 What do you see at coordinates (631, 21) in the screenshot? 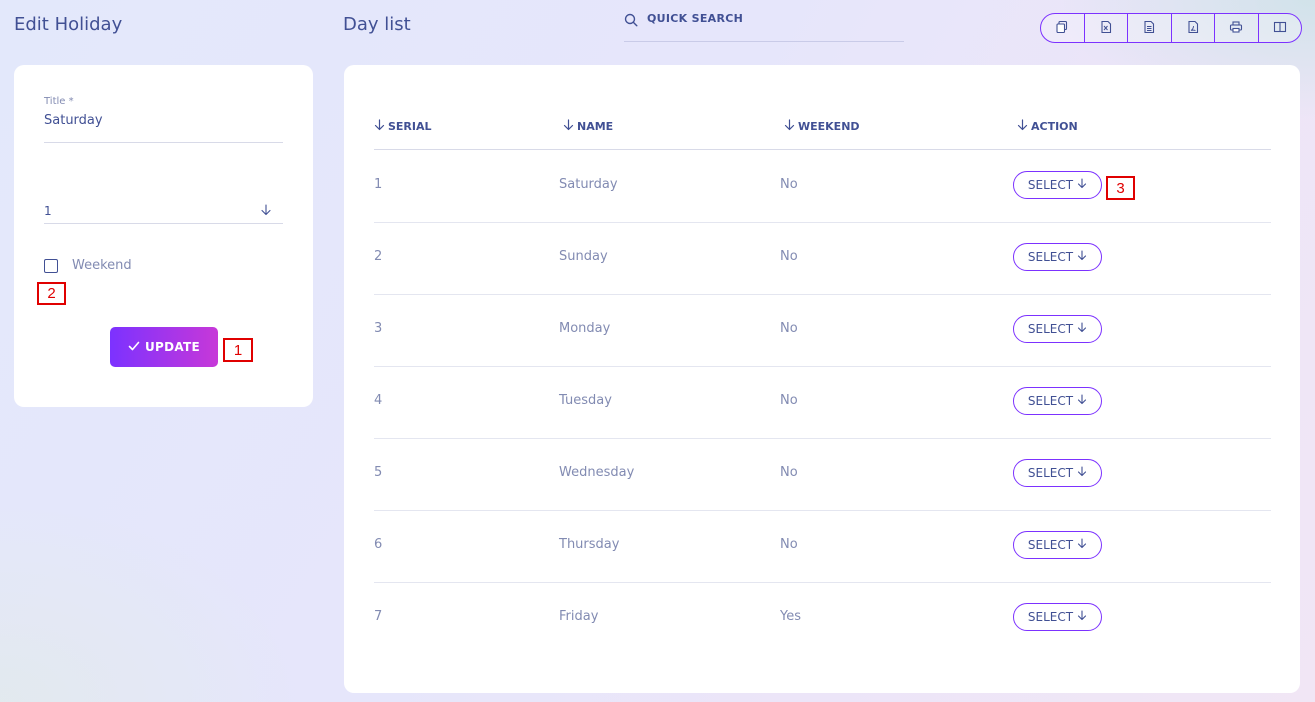
I see `search-icon` at bounding box center [631, 21].